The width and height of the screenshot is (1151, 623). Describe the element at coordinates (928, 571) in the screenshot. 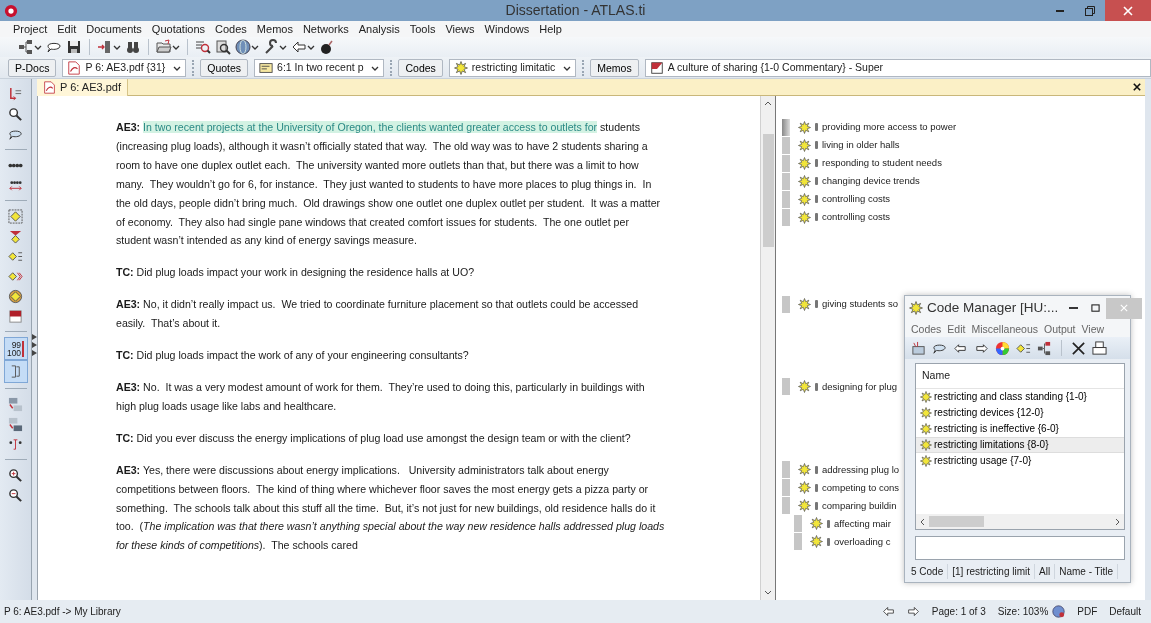

I see `status-text: 5 Code` at that location.